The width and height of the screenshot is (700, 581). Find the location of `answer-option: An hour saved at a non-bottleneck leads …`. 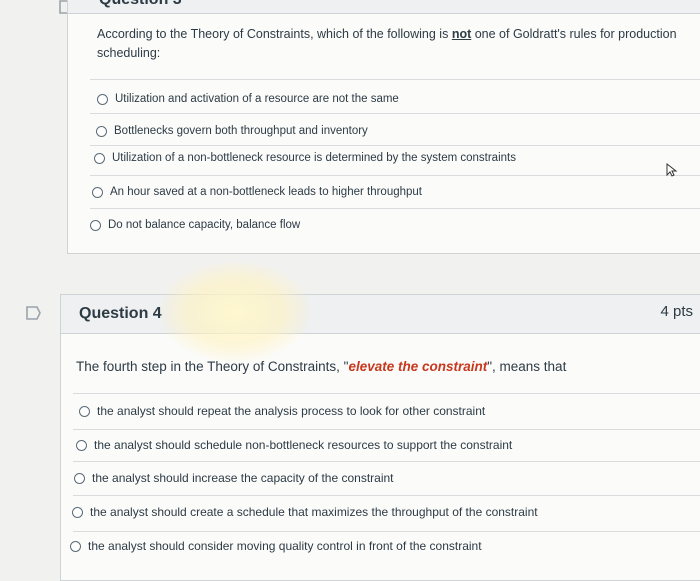

answer-option: An hour saved at a non-bottleneck leads … is located at coordinates (257, 192).